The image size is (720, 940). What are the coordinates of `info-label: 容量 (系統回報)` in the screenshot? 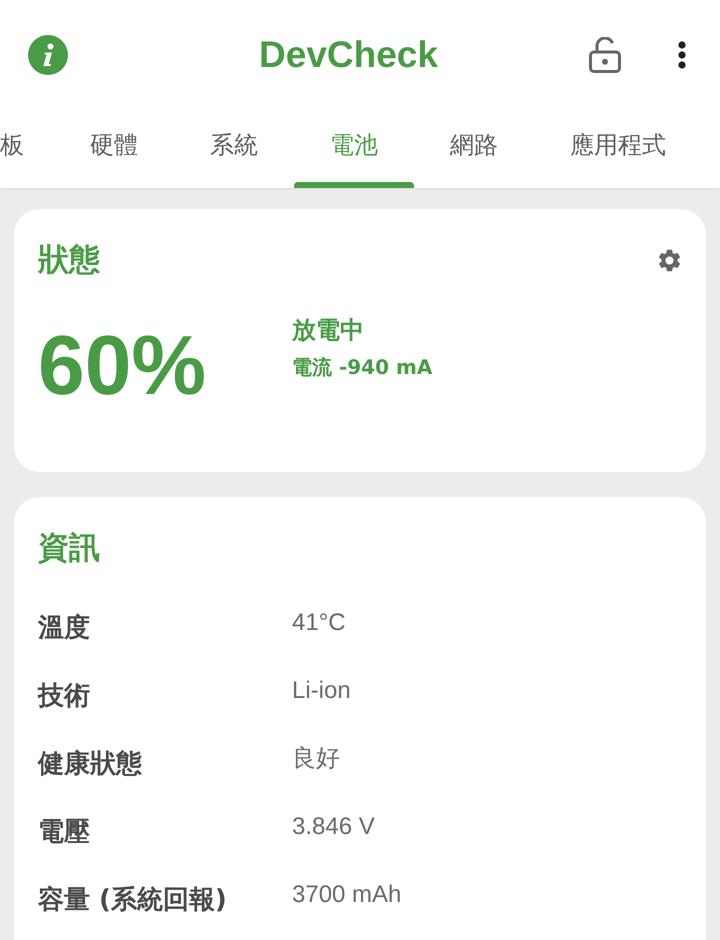 It's located at (132, 900).